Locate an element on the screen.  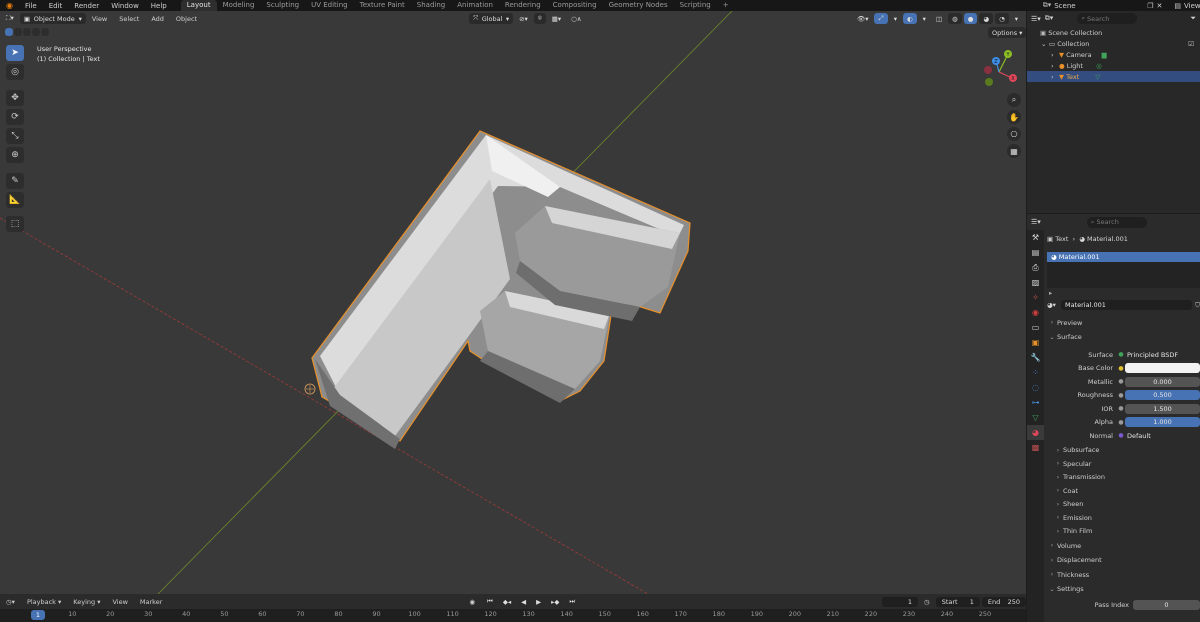
select-new-button is located at coordinates (9, 32).